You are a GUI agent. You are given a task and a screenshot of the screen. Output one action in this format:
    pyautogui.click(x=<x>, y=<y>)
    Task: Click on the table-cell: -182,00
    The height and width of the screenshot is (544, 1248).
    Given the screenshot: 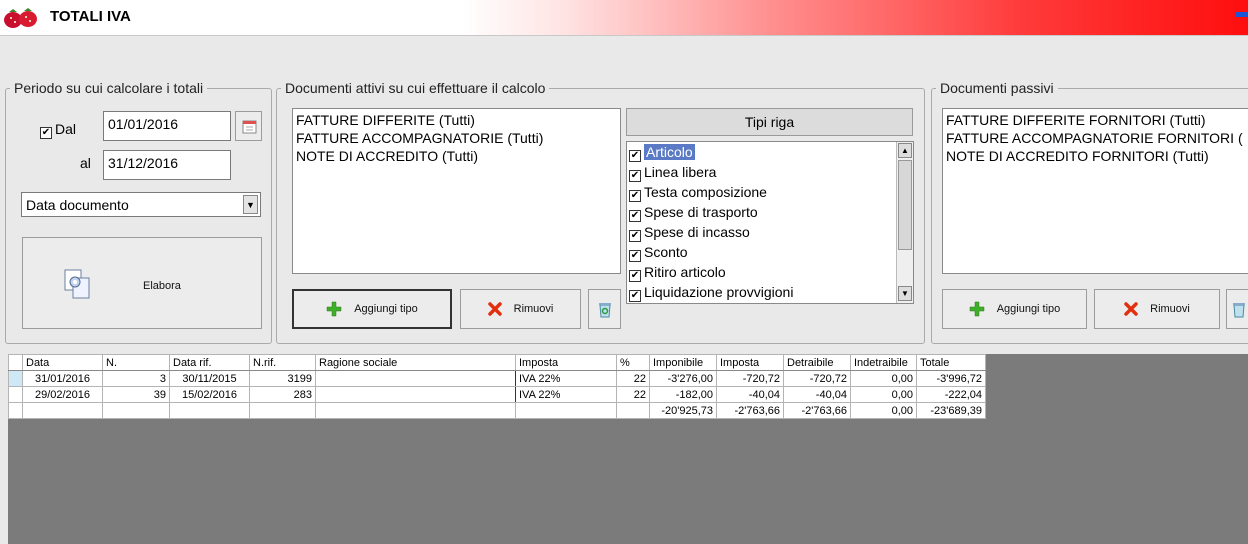 What is the action you would take?
    pyautogui.click(x=683, y=394)
    